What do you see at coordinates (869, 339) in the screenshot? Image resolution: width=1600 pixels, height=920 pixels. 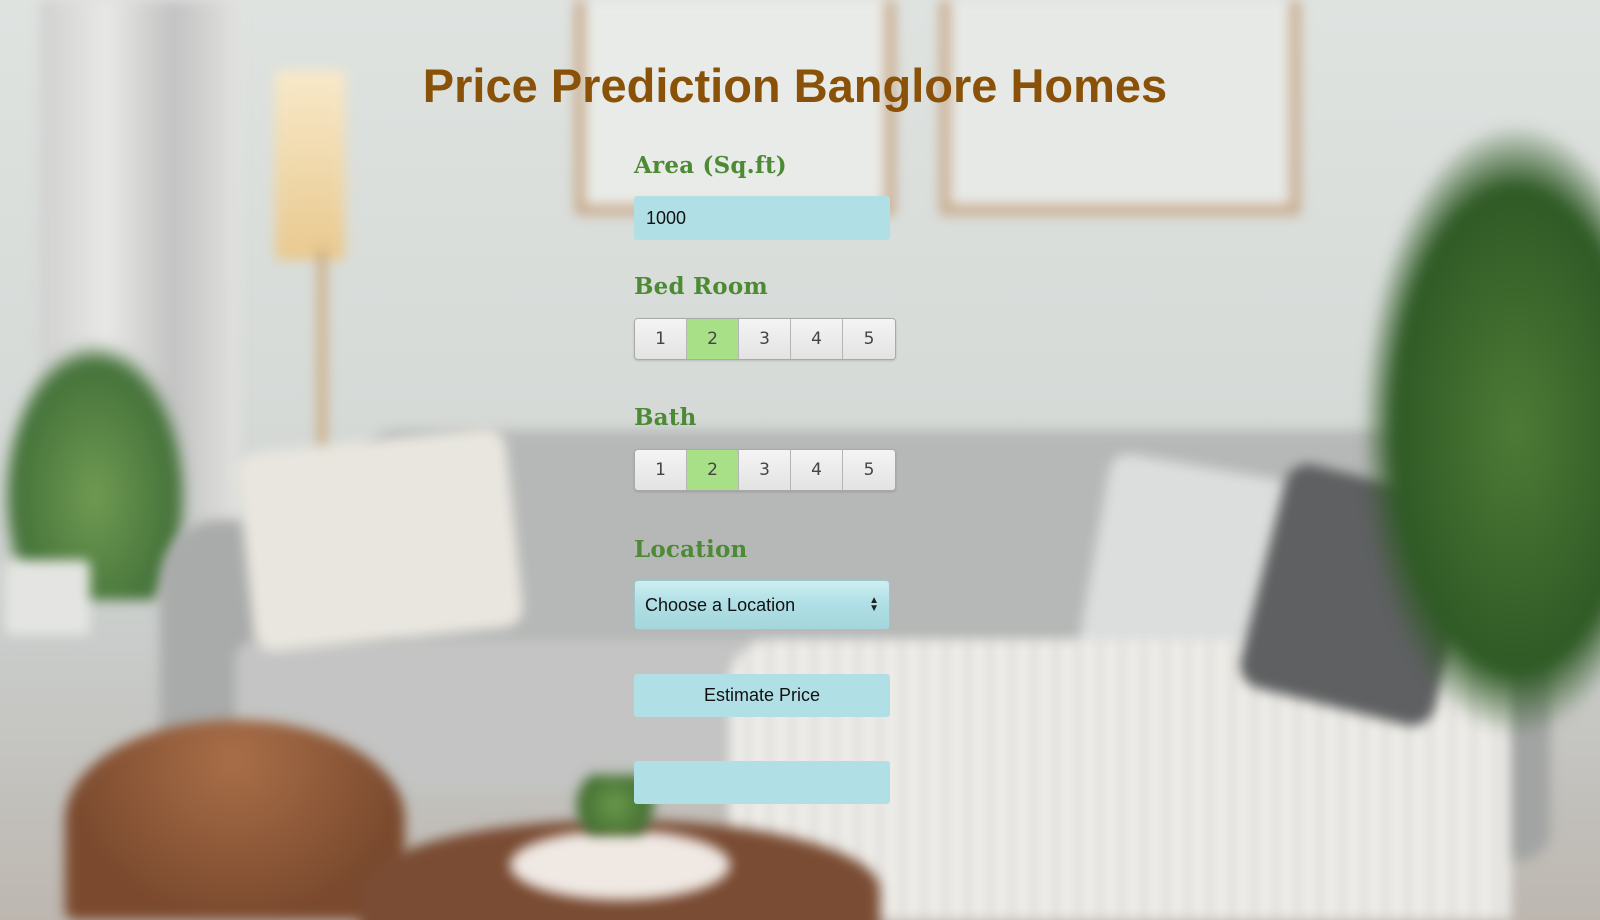 I see `bedroom-option-5: 5` at bounding box center [869, 339].